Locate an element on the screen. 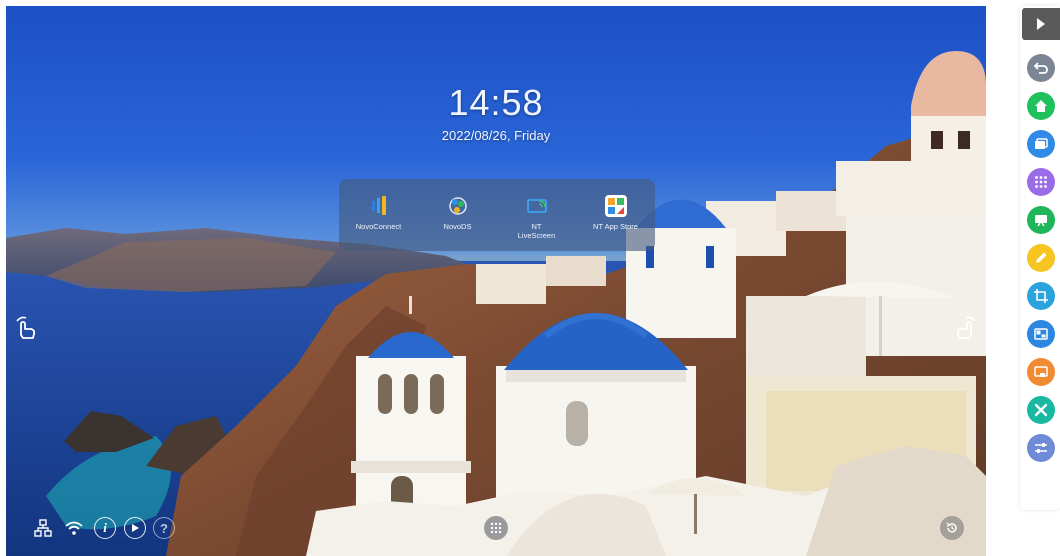 Image resolution: width=1060 pixels, height=556 pixels. novoconnect-icon is located at coordinates (379, 206).